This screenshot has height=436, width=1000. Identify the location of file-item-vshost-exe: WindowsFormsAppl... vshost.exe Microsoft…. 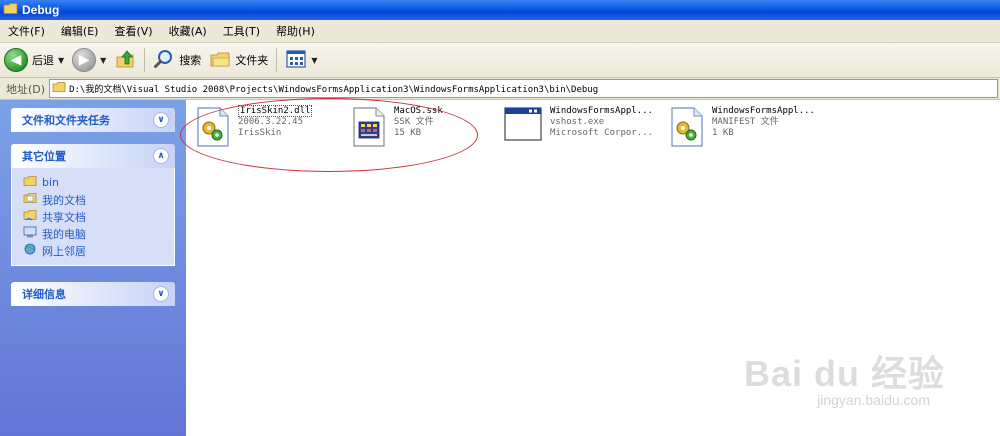
(578, 126).